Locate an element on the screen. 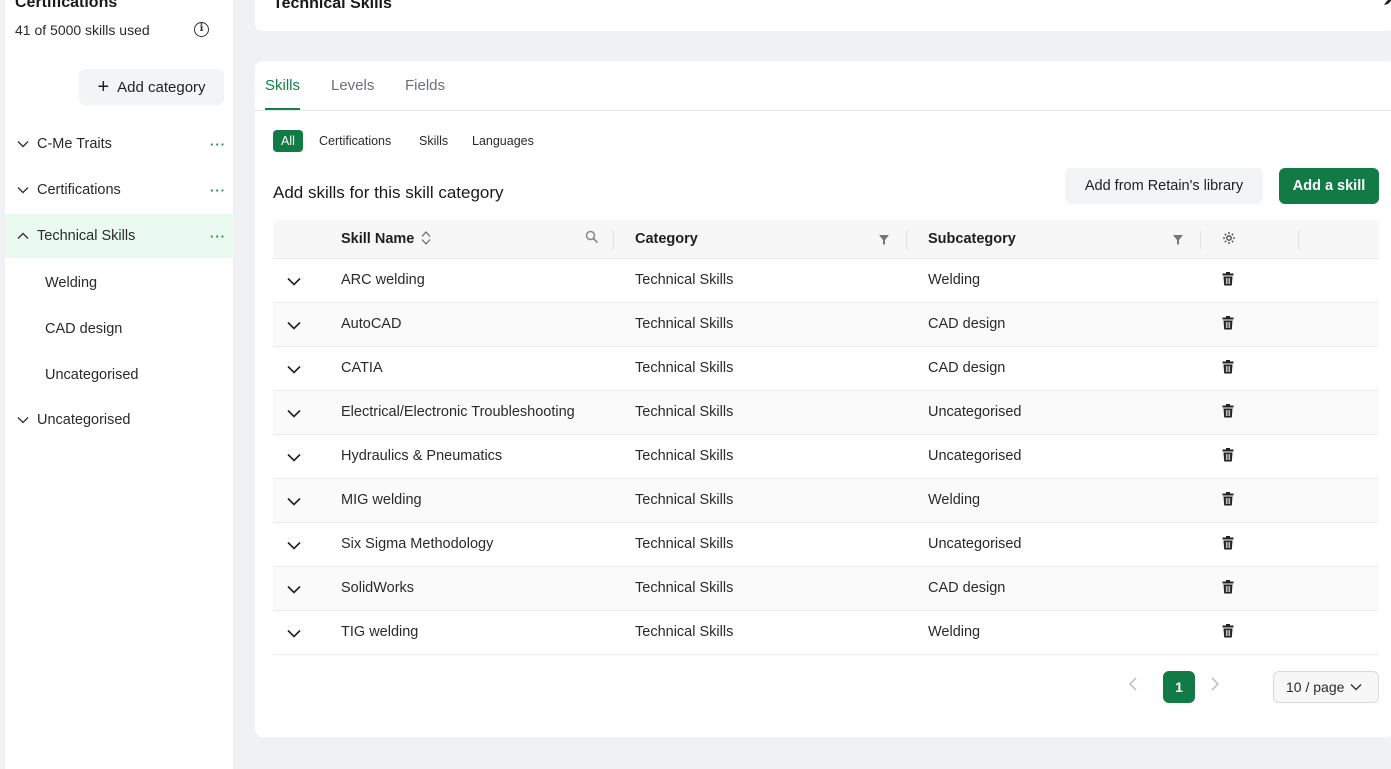  search-icon is located at coordinates (592, 239).